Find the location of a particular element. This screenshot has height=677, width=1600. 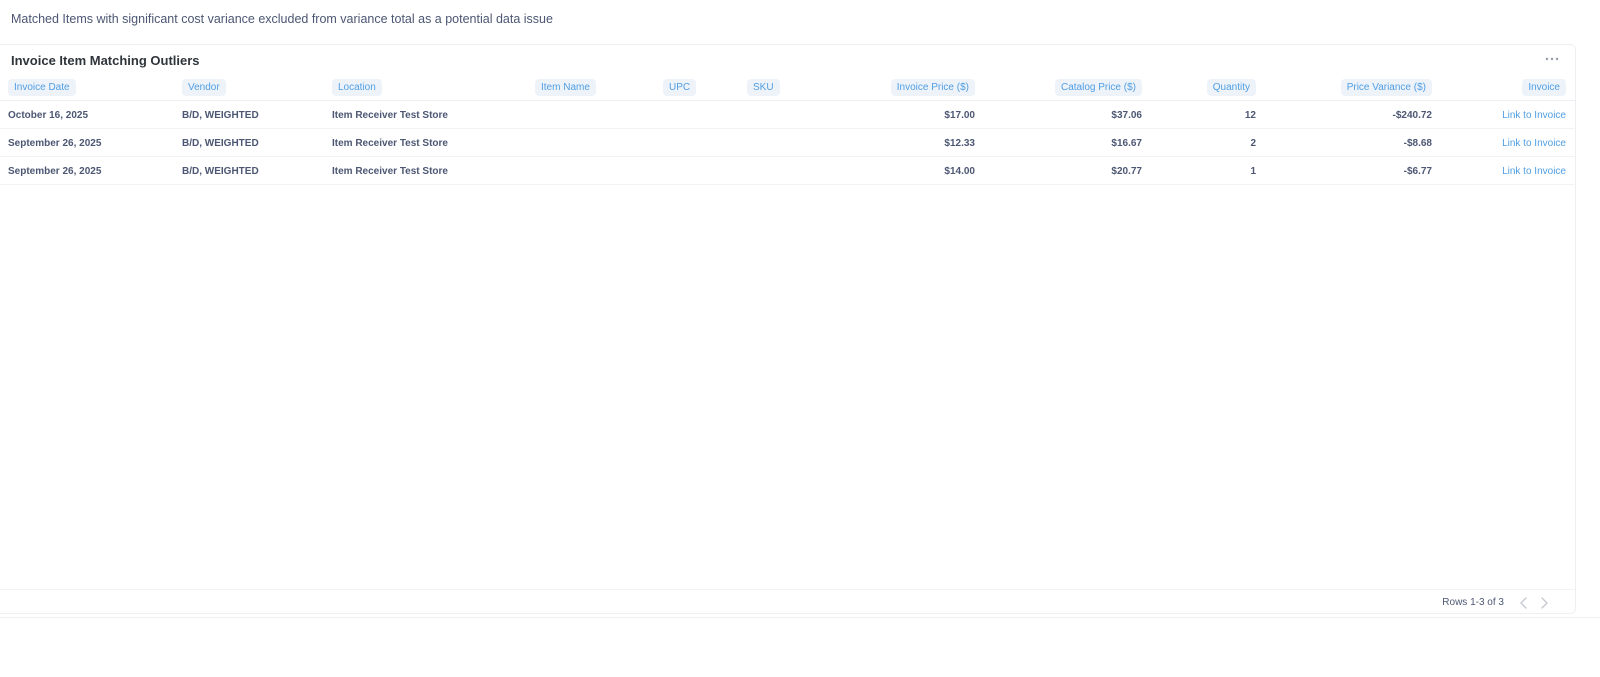

ellipsis-icon is located at coordinates (1552, 59).